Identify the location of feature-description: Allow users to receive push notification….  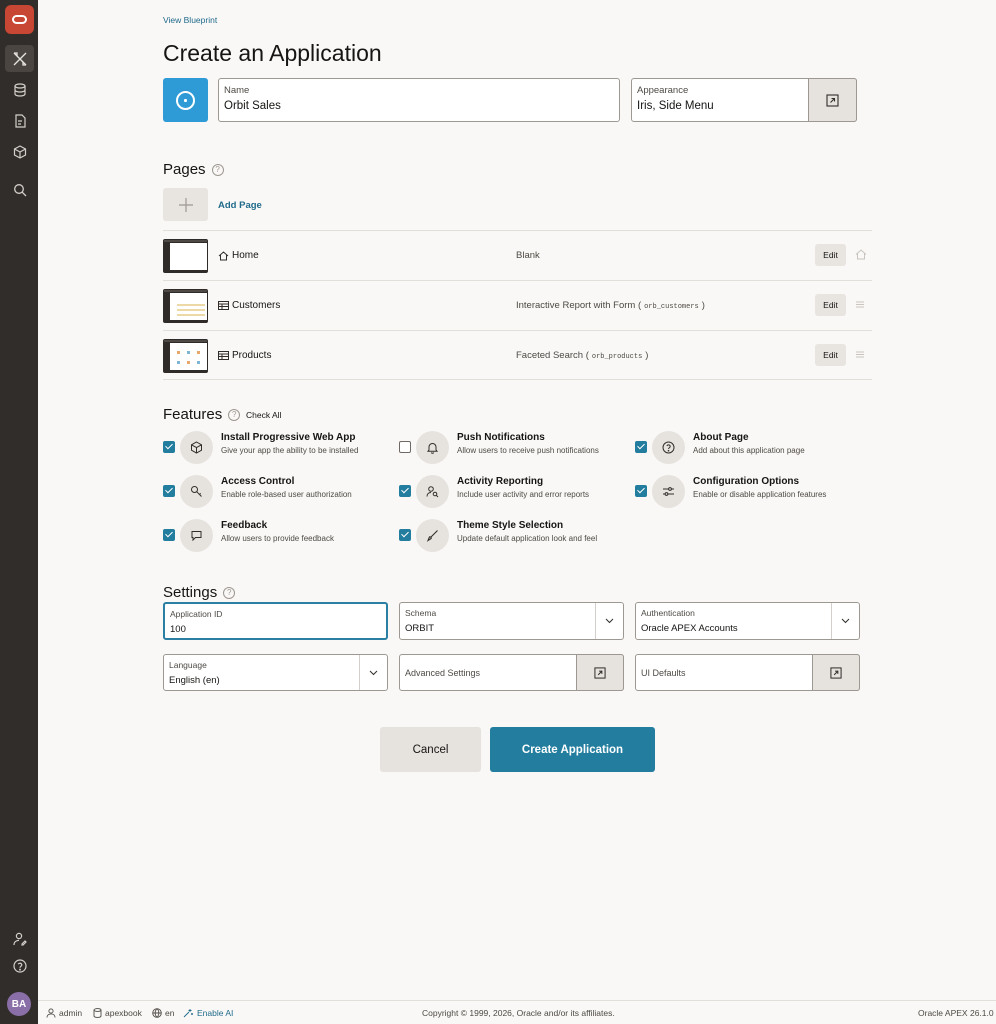
(528, 450).